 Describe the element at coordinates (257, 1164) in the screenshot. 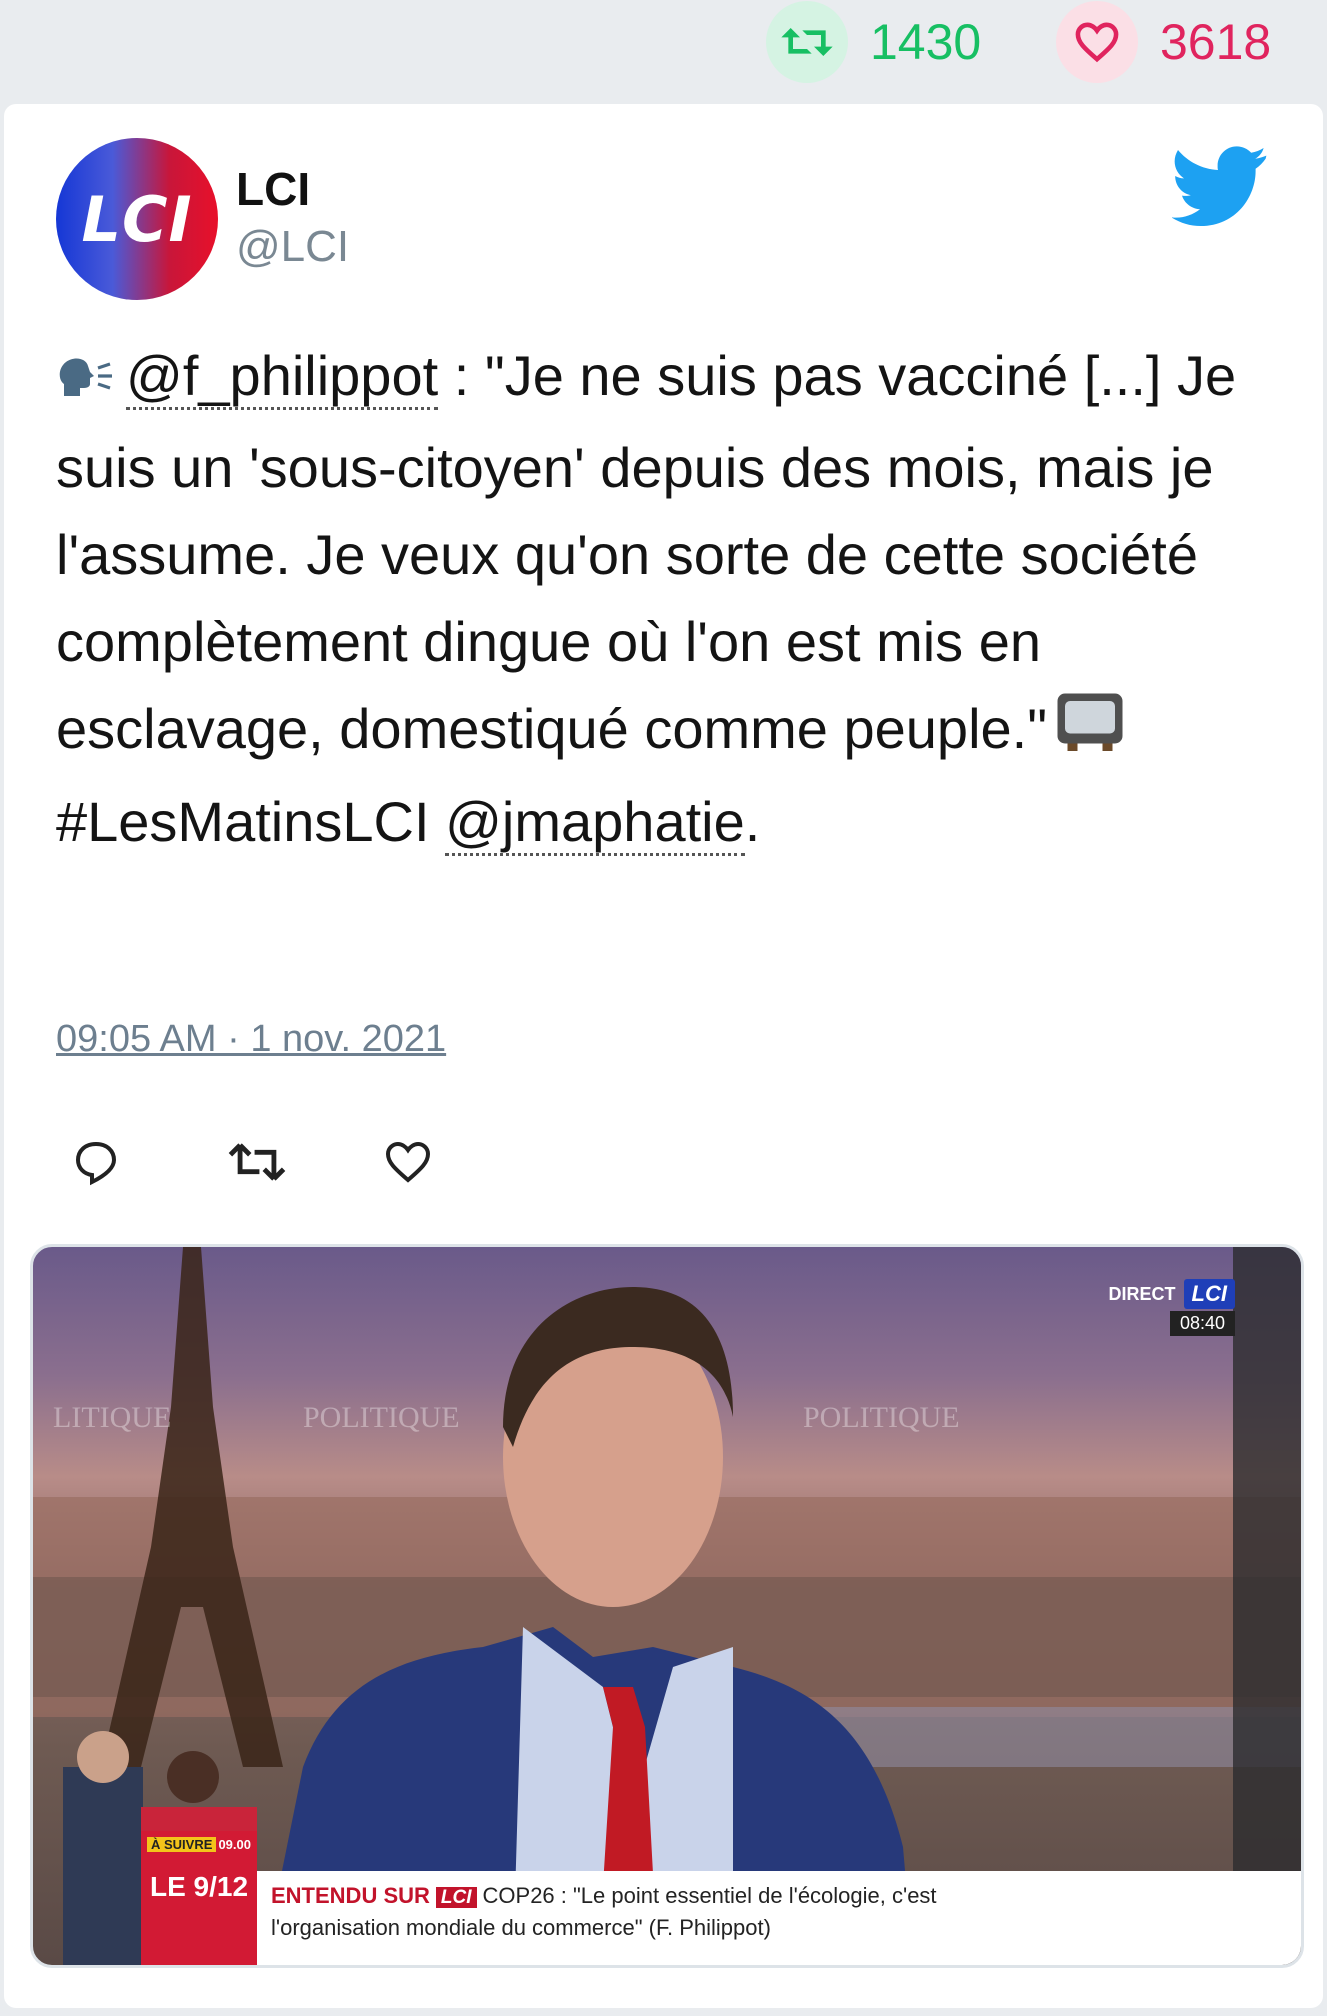

I see `retweet-action-icon` at that location.